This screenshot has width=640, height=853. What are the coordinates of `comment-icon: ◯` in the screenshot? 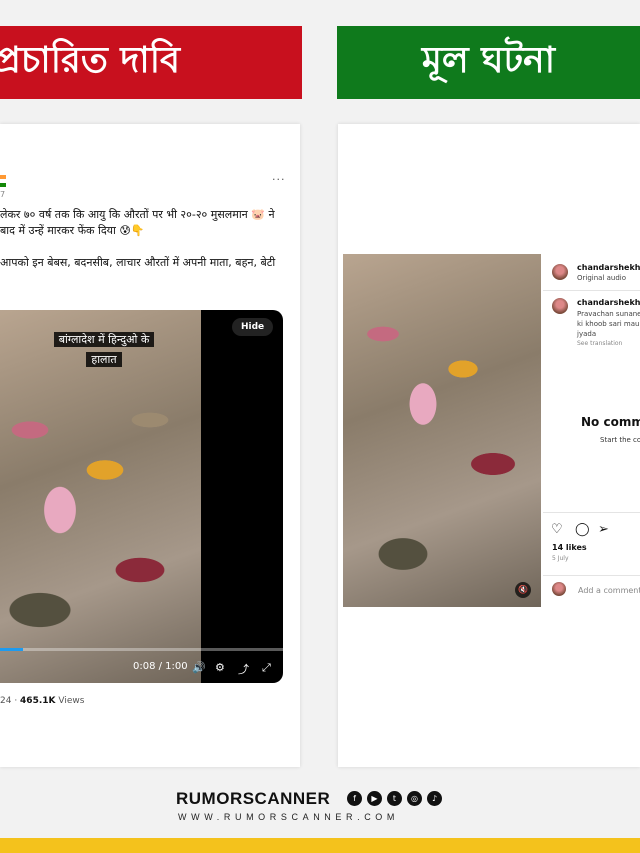 It's located at (582, 529).